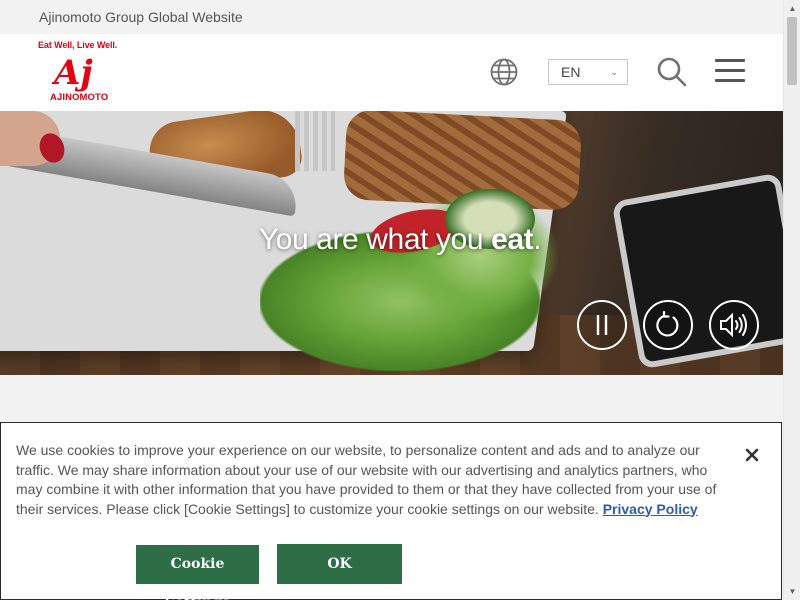  I want to click on sound-icon, so click(733, 325).